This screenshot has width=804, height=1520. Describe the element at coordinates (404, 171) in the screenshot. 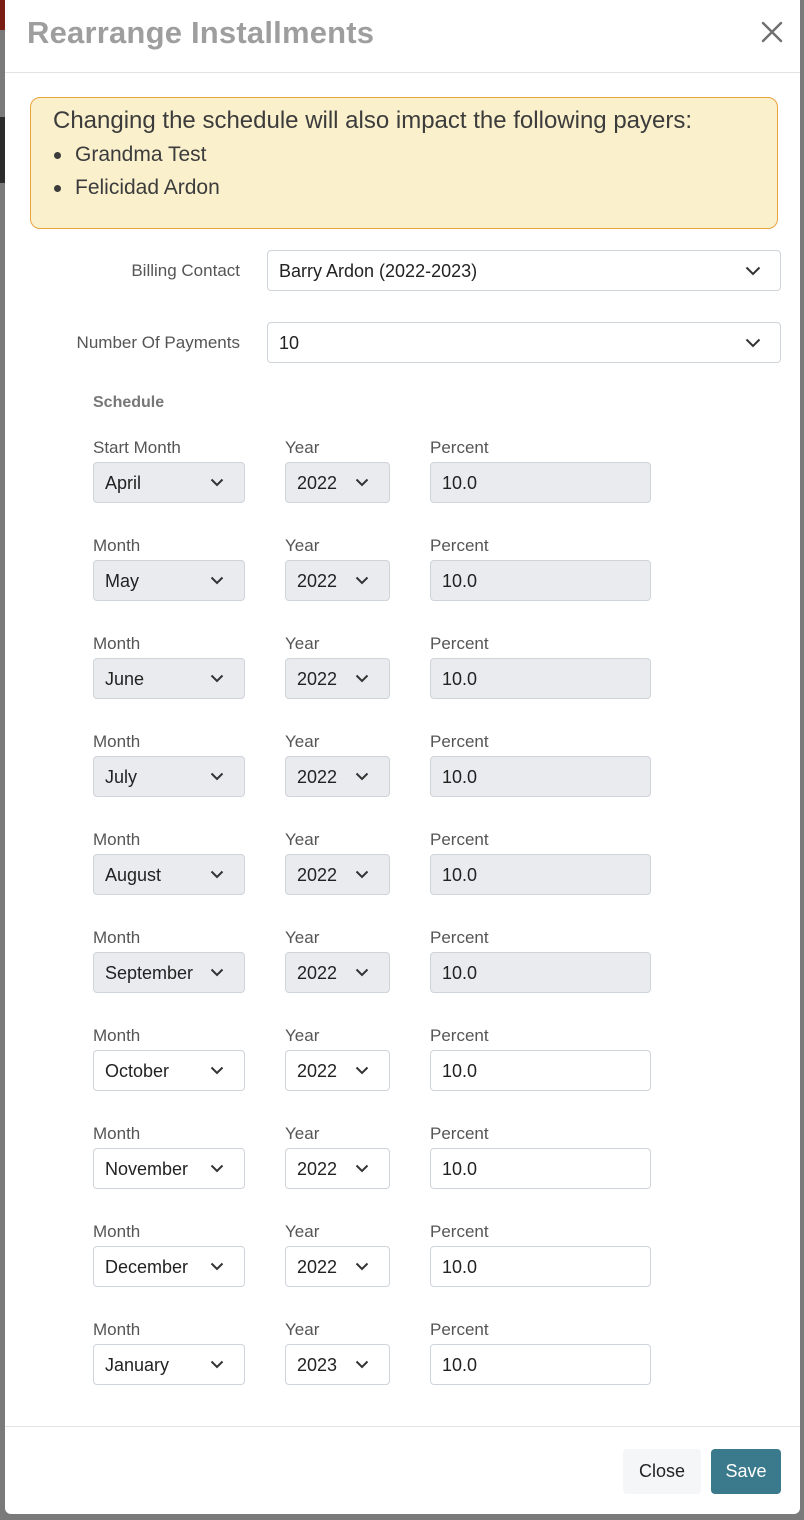

I see `affected-payers-list: Grandma Test Felicidad Ardon` at that location.